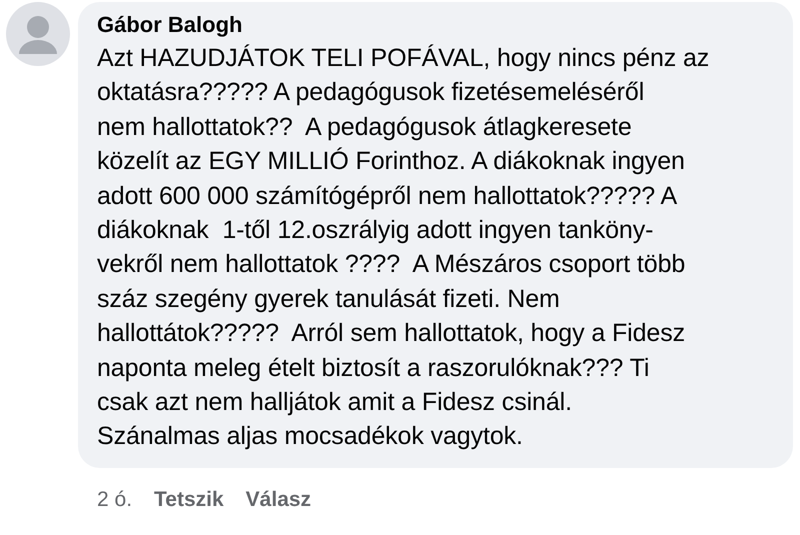  What do you see at coordinates (114, 500) in the screenshot?
I see `comment-time: 2 ó.` at bounding box center [114, 500].